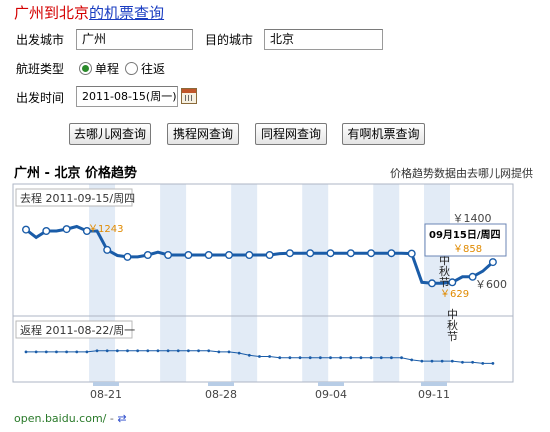 This screenshot has width=550, height=432. I want to click on arrive-city-input: 北京, so click(323, 39).